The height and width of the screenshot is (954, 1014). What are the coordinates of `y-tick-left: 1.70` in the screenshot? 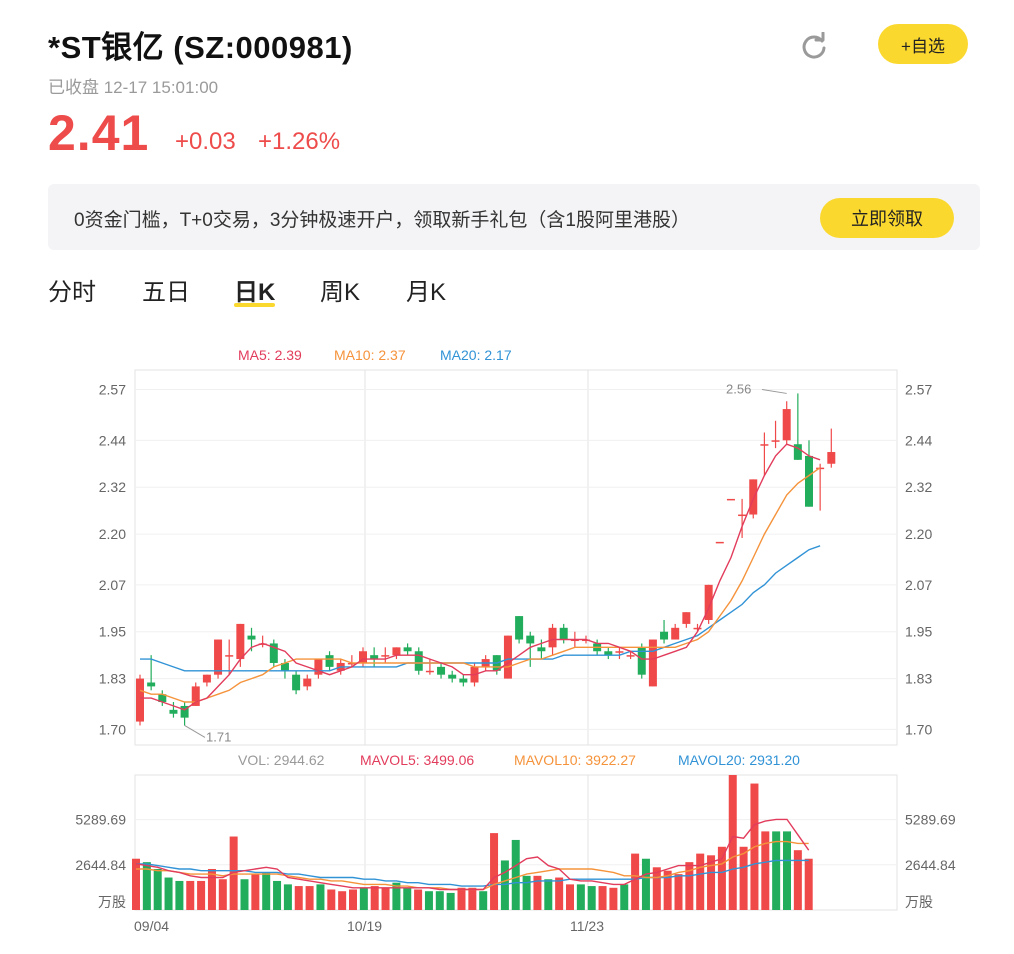 It's located at (112, 729).